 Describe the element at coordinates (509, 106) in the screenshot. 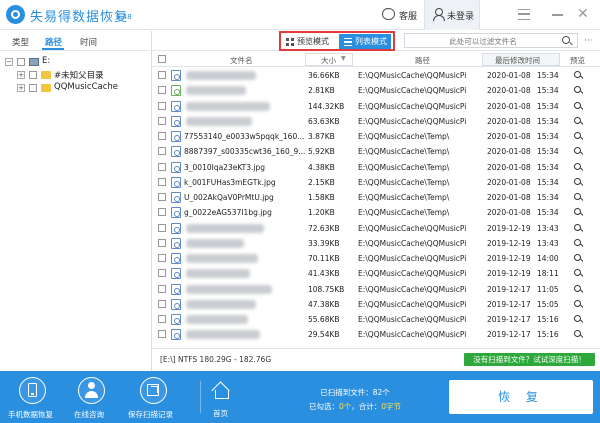

I see `modified-date: 2020-01-08` at that location.